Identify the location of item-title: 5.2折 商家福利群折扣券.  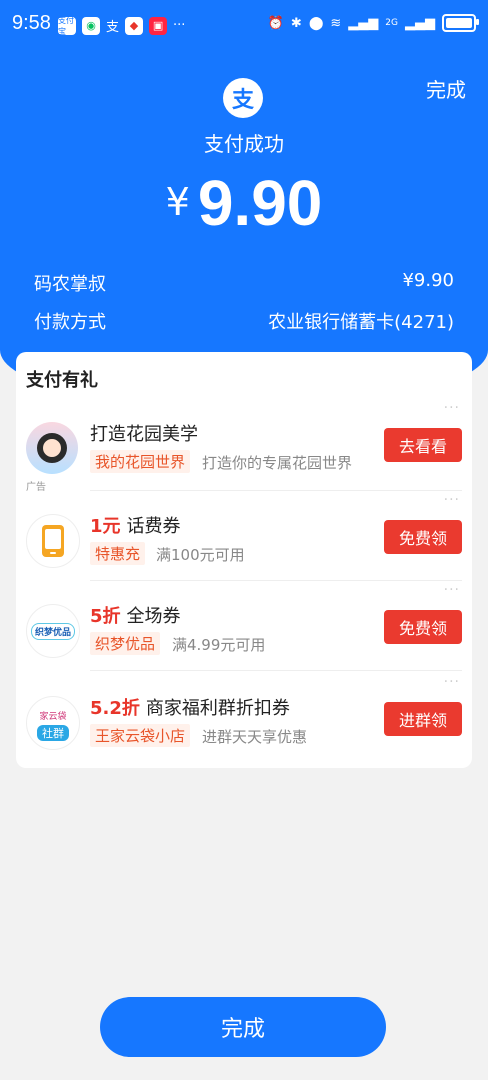
(190, 707).